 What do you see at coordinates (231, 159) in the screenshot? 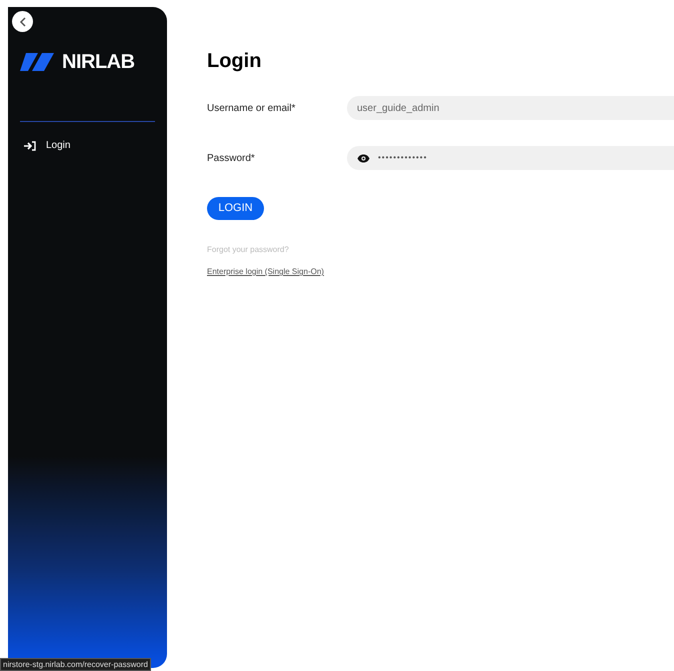
I see `field-label: Password*` at bounding box center [231, 159].